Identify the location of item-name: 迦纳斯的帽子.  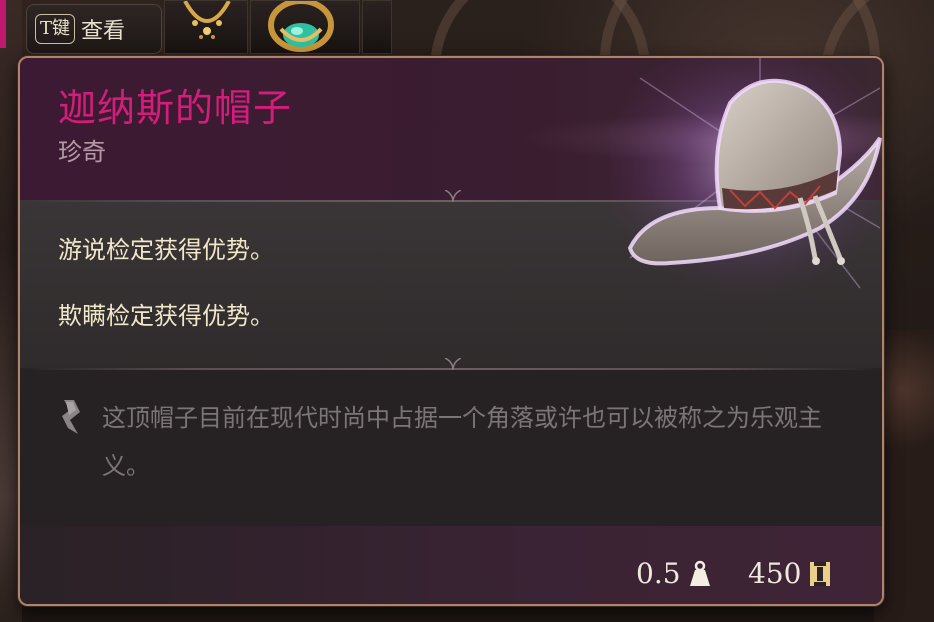
(175, 108).